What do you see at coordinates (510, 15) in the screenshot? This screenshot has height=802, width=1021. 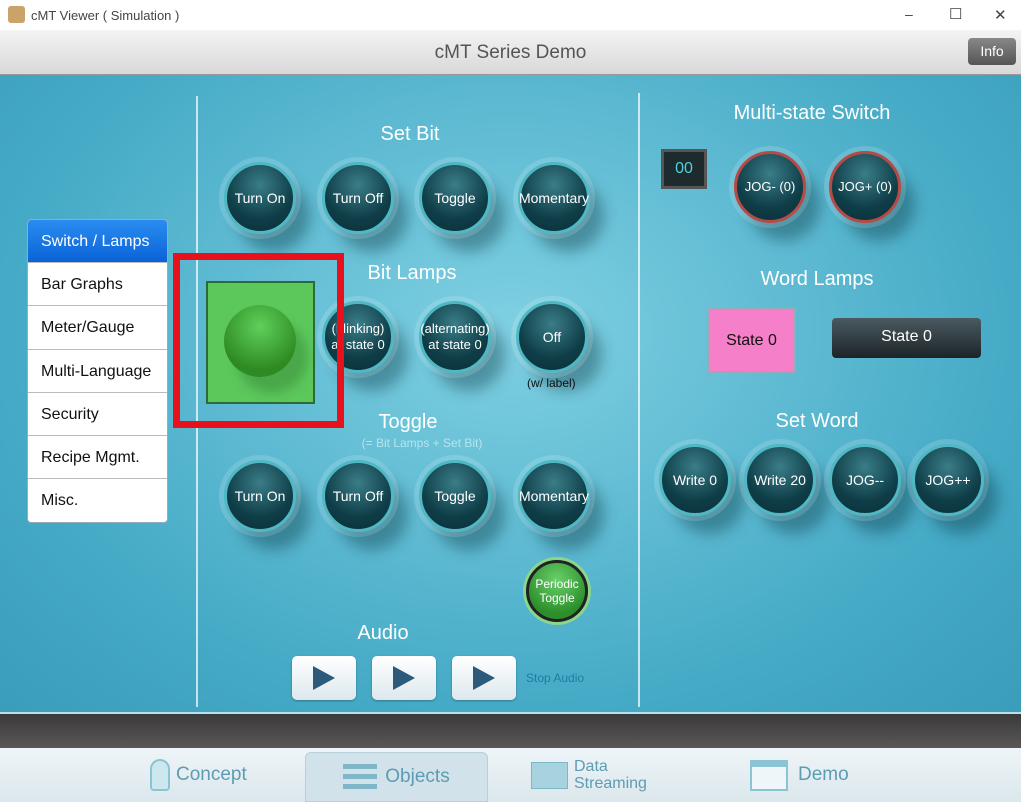 I see `title-bar: cMT Viewer ( Simulation ) – ☐ ✕` at bounding box center [510, 15].